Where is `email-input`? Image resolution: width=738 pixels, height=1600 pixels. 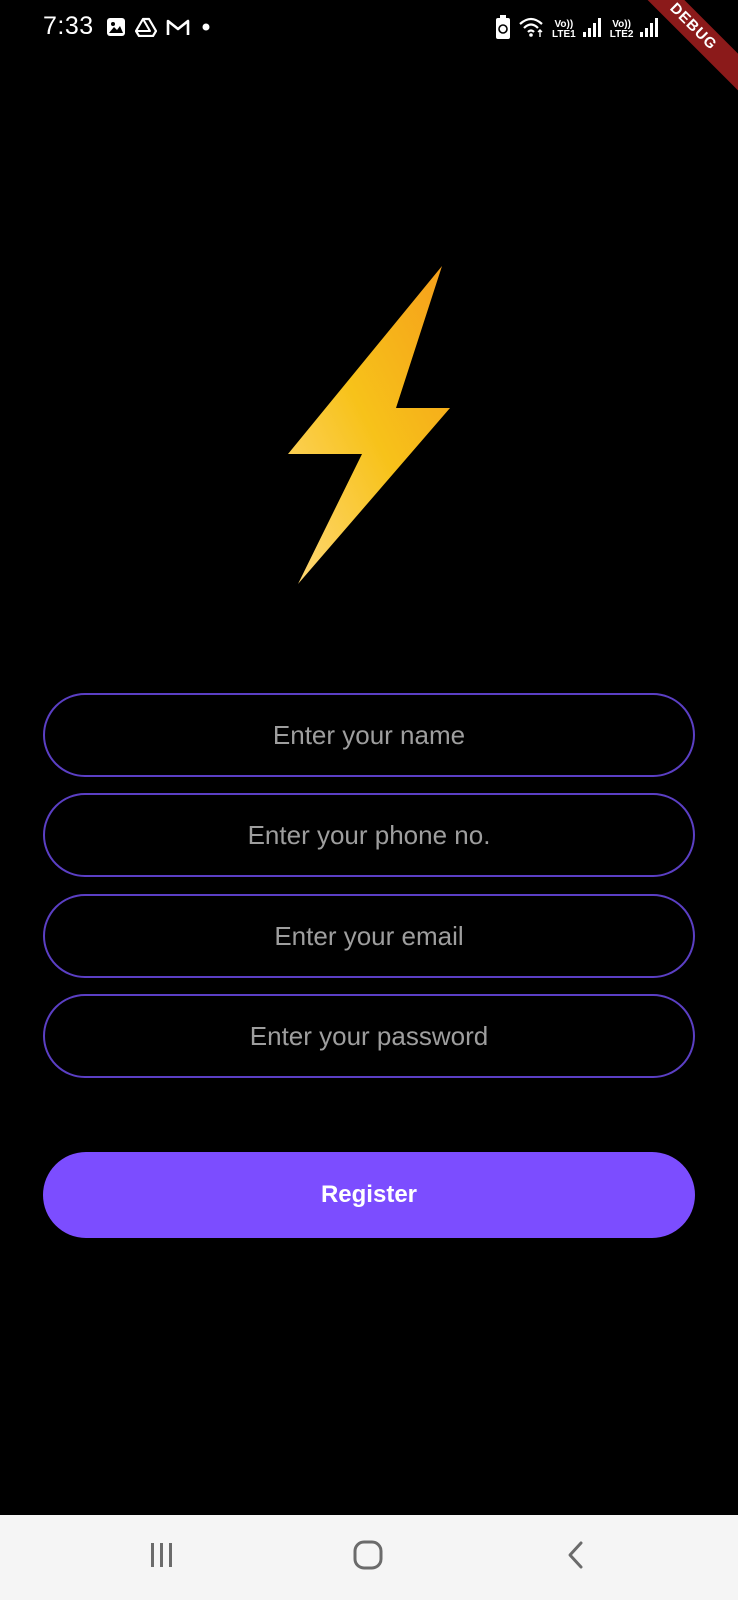
email-input is located at coordinates (369, 936).